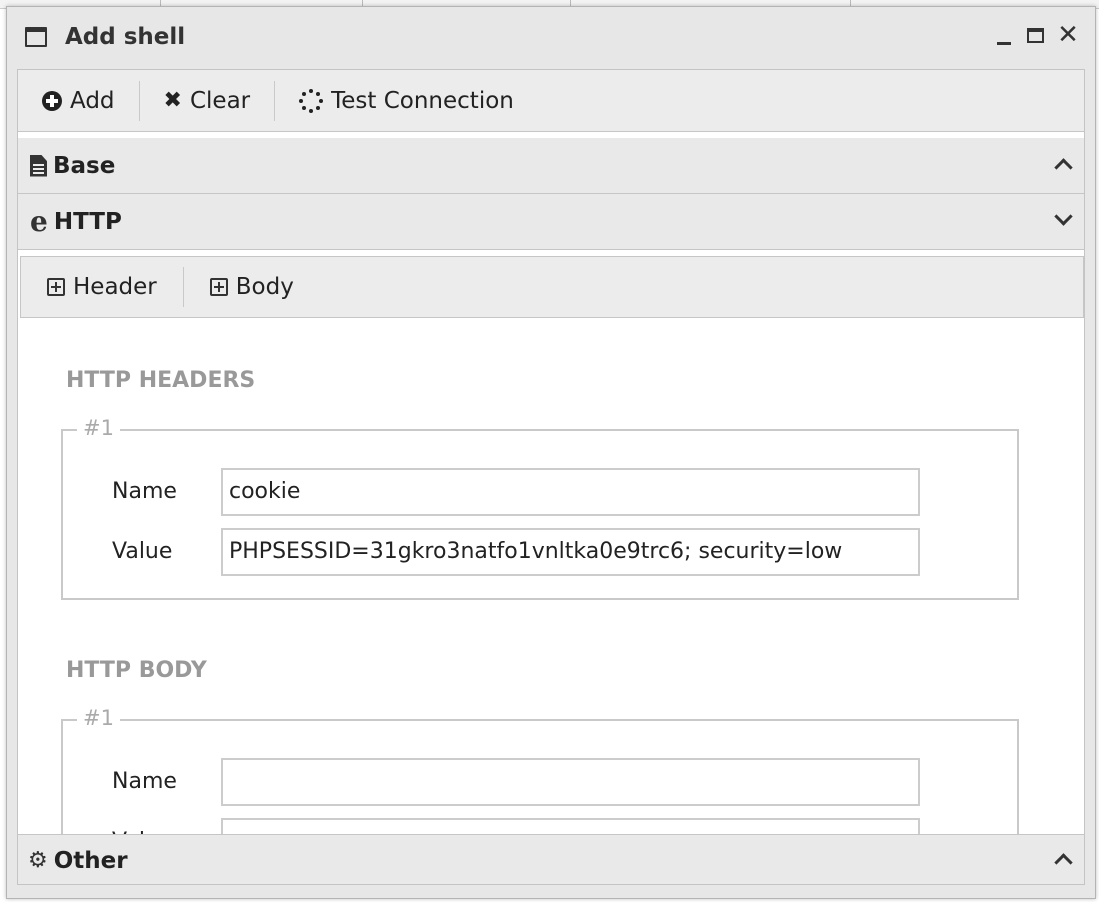 This screenshot has height=902, width=1099. I want to click on body-group-legend: #1, so click(98, 718).